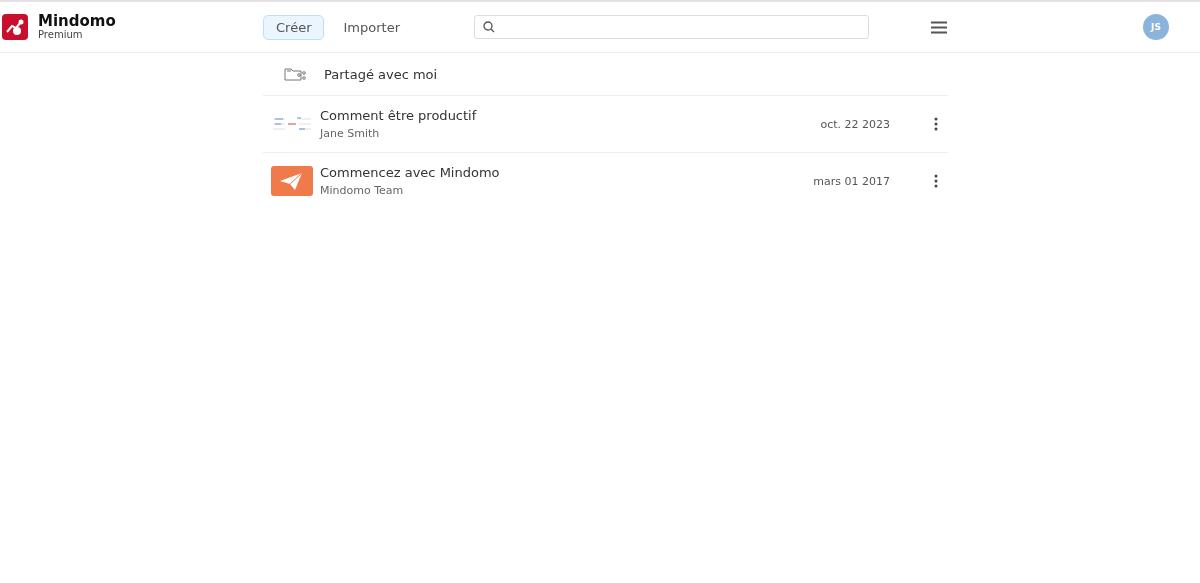 The width and height of the screenshot is (1200, 583). Describe the element at coordinates (671, 27) in the screenshot. I see `search-field` at that location.